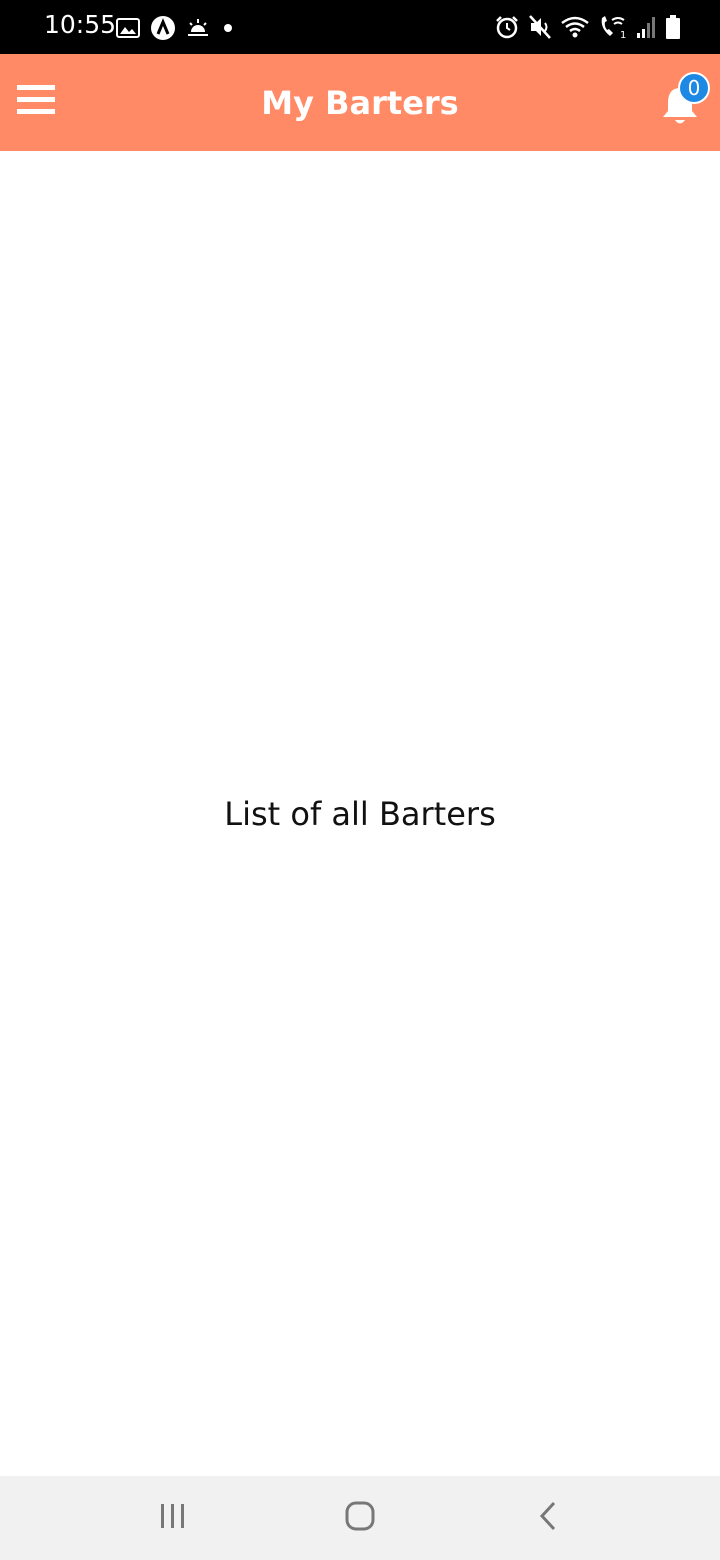 The image size is (720, 1560). Describe the element at coordinates (80, 24) in the screenshot. I see `status-time: 10:55` at that location.